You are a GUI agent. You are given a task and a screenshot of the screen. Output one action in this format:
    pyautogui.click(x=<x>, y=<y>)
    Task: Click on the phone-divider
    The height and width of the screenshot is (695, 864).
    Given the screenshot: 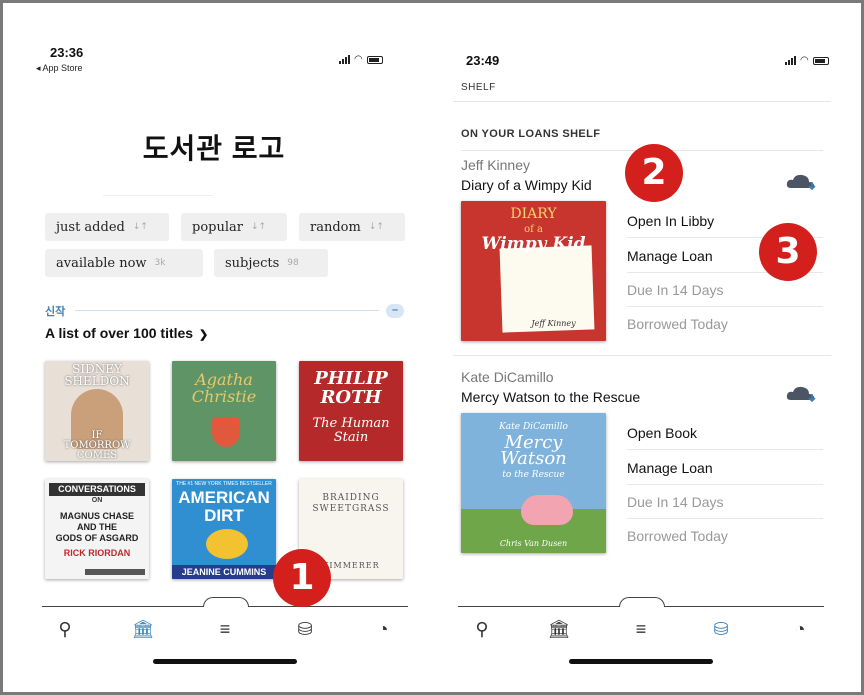 What is the action you would take?
    pyautogui.click(x=428, y=347)
    